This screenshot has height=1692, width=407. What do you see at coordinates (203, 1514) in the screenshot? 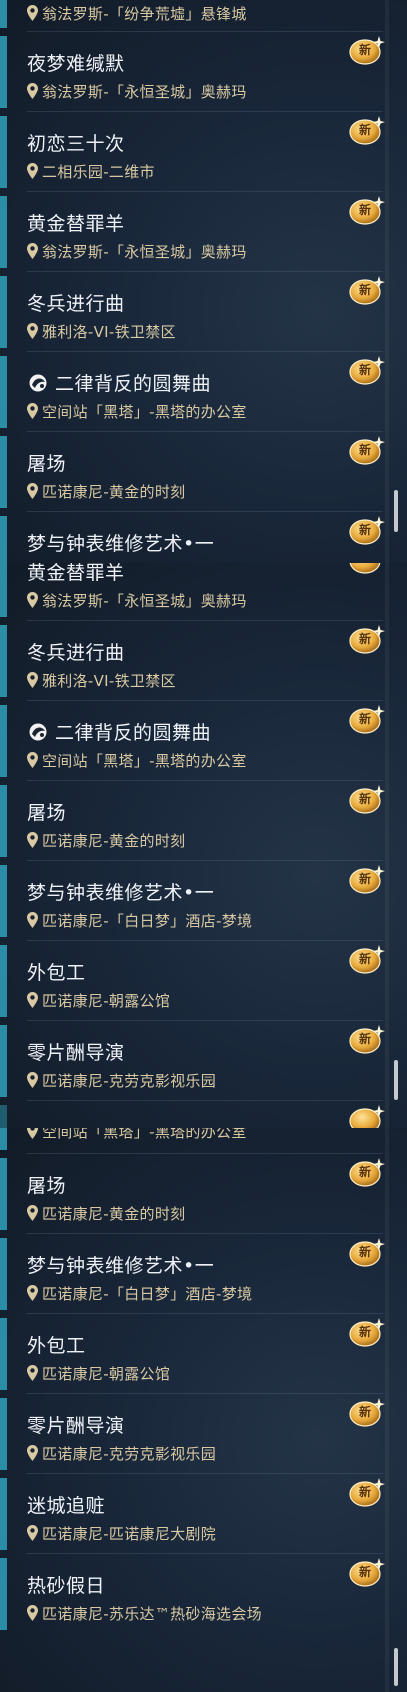
I see `quest-row: 迷城追赃 匹诺康尼-匹诺康尼大剧院 新` at bounding box center [203, 1514].